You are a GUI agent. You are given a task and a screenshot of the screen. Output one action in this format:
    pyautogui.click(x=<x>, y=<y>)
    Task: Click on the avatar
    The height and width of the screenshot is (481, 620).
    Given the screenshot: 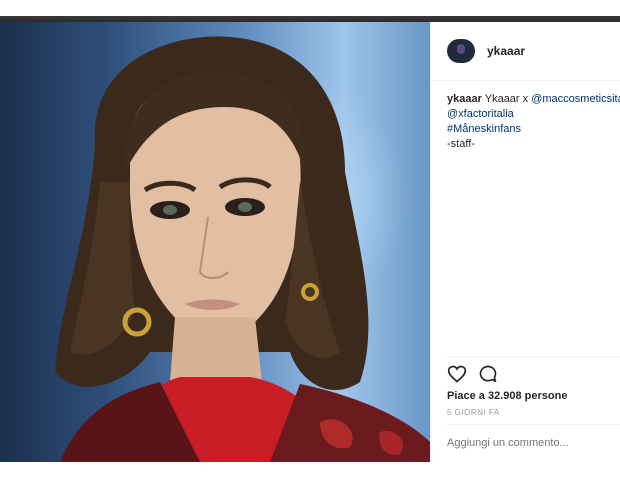 What is the action you would take?
    pyautogui.click(x=461, y=51)
    